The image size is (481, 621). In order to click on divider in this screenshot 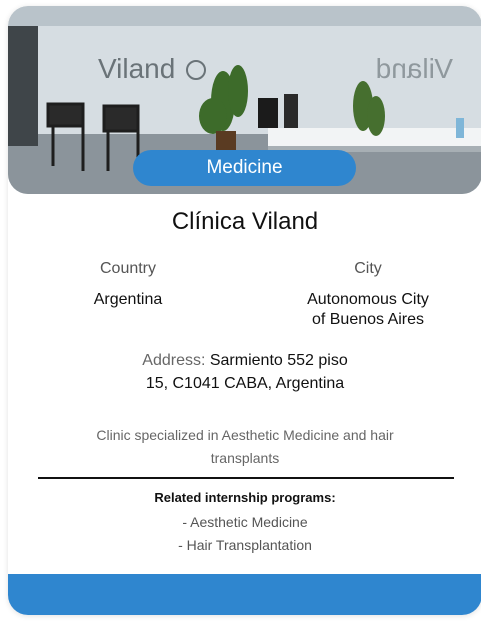, I will do `click(246, 478)`.